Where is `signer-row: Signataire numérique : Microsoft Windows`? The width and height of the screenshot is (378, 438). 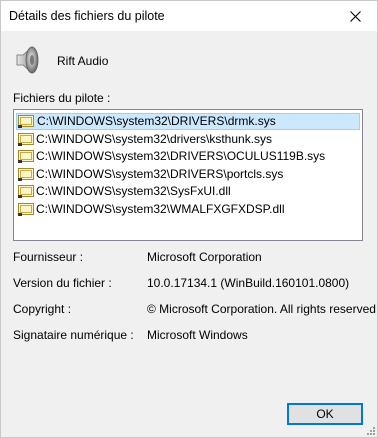
signer-row: Signataire numérique : Microsoft Windows is located at coordinates (189, 336).